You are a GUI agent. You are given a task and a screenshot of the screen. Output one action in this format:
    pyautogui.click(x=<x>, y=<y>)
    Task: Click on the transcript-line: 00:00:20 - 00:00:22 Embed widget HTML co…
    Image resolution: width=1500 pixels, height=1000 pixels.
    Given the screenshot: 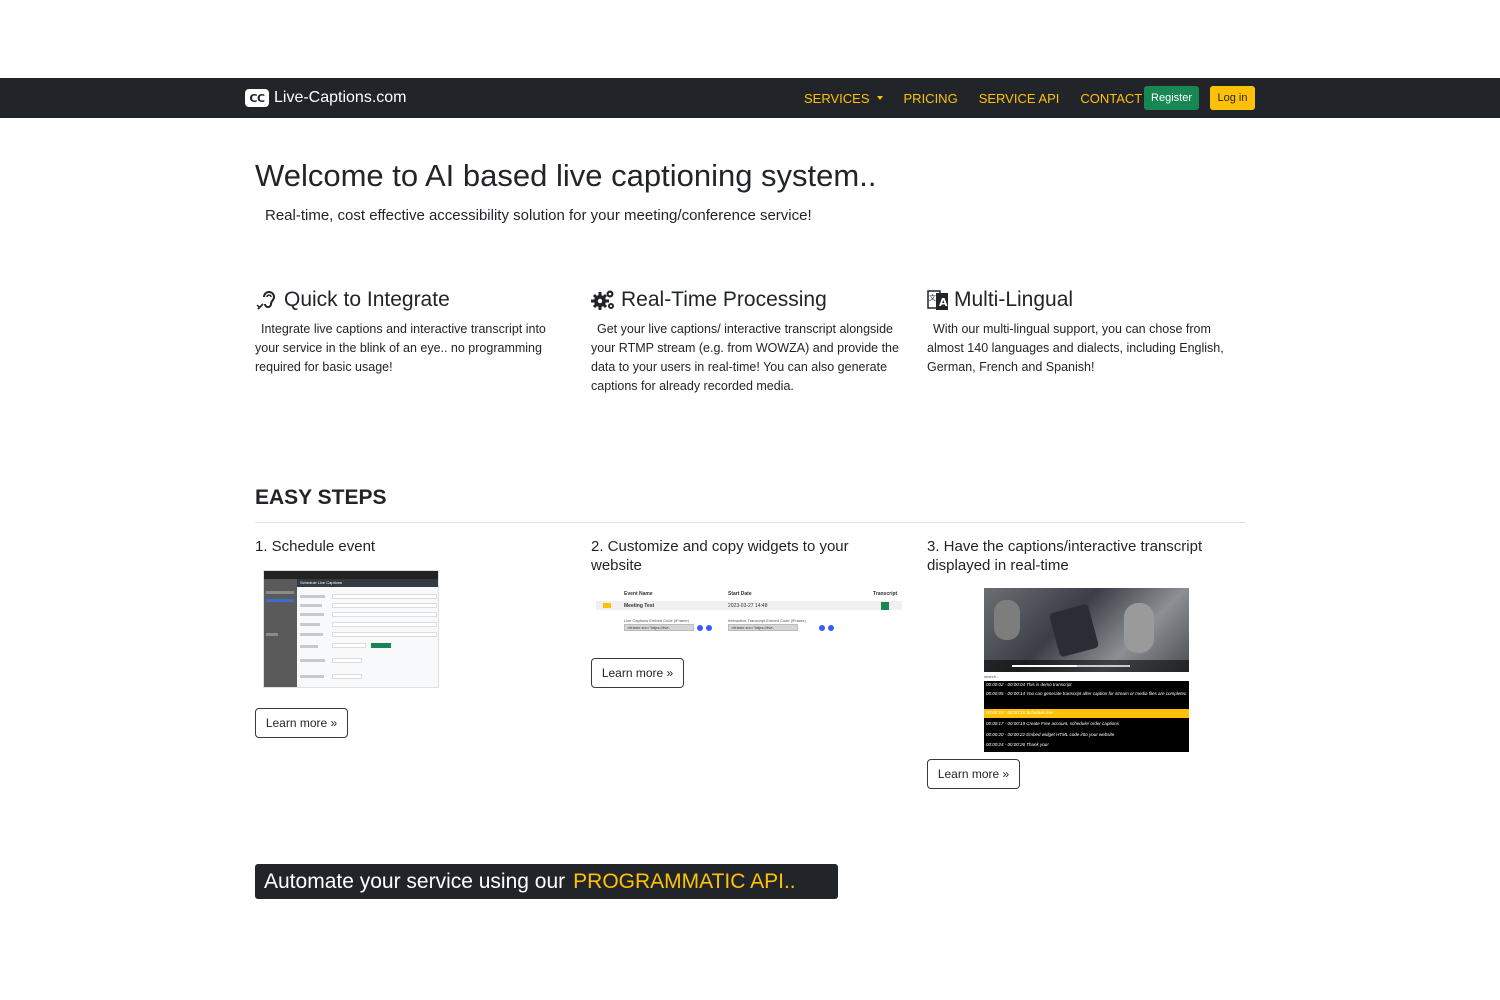 What is the action you would take?
    pyautogui.click(x=1050, y=734)
    